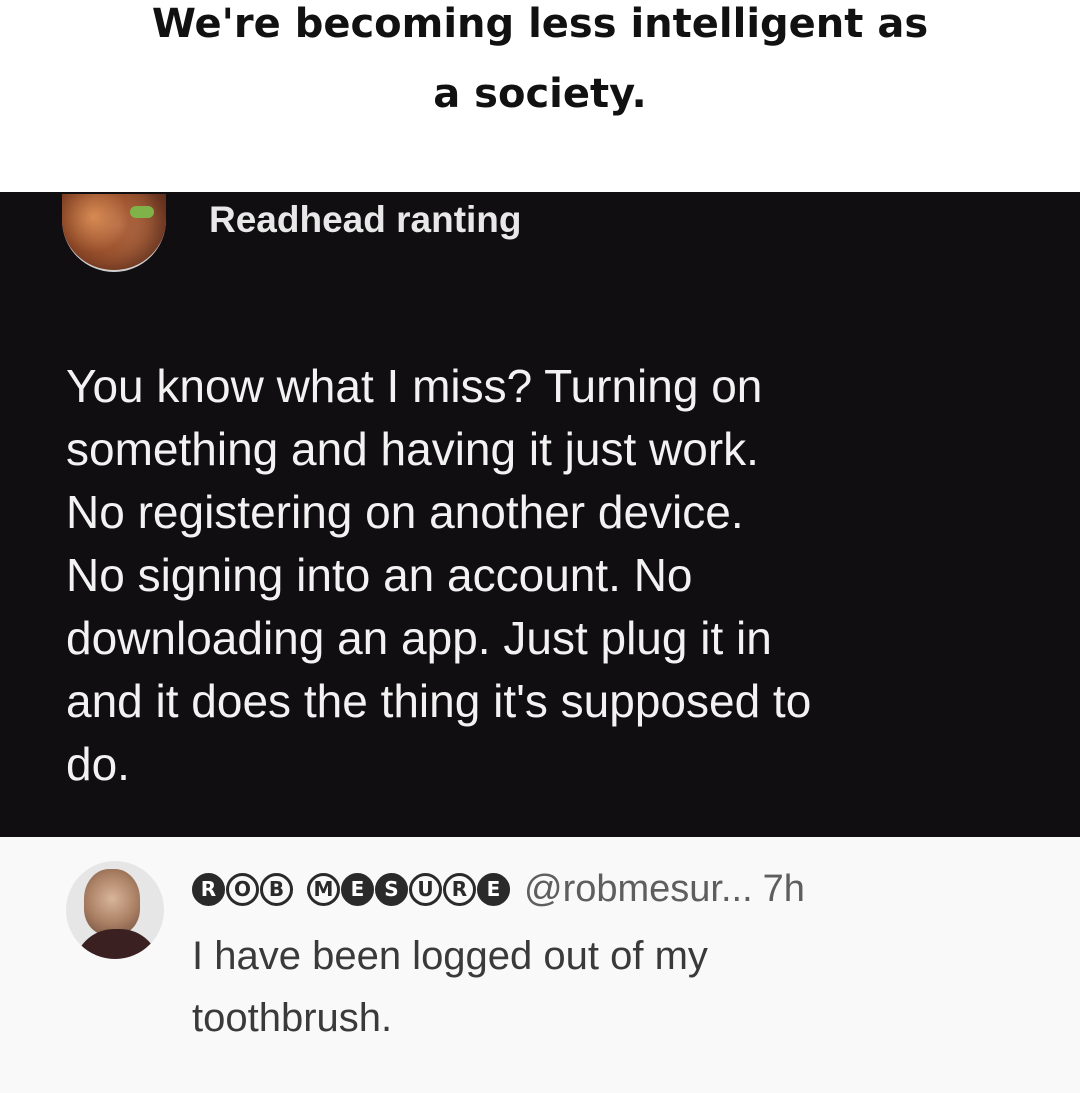 Image resolution: width=1080 pixels, height=1093 pixels. What do you see at coordinates (365, 220) in the screenshot?
I see `post-author-name: Readhead ranting` at bounding box center [365, 220].